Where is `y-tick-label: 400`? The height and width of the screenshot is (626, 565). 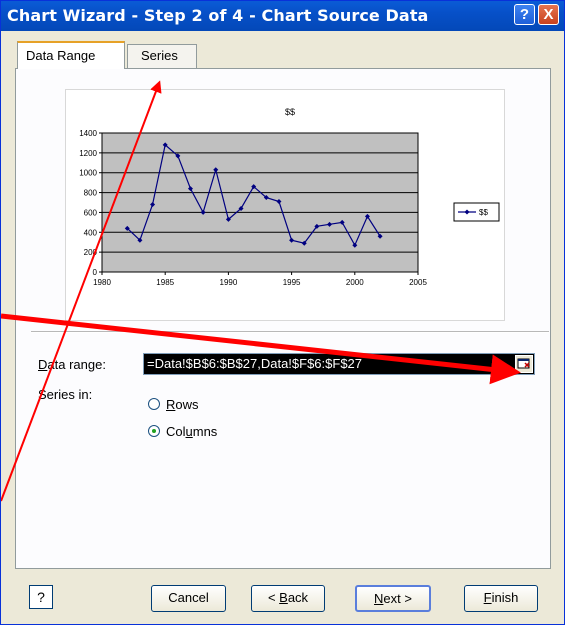
y-tick-label: 400 is located at coordinates (91, 232).